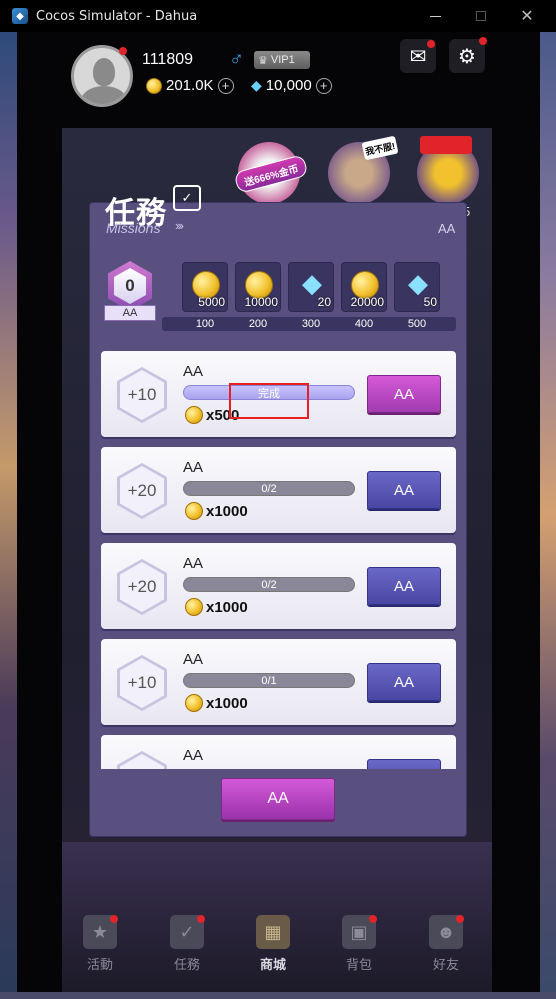 Image resolution: width=556 pixels, height=999 pixels. Describe the element at coordinates (288, 85) in the screenshot. I see `diamond-amount: 10,000` at that location.